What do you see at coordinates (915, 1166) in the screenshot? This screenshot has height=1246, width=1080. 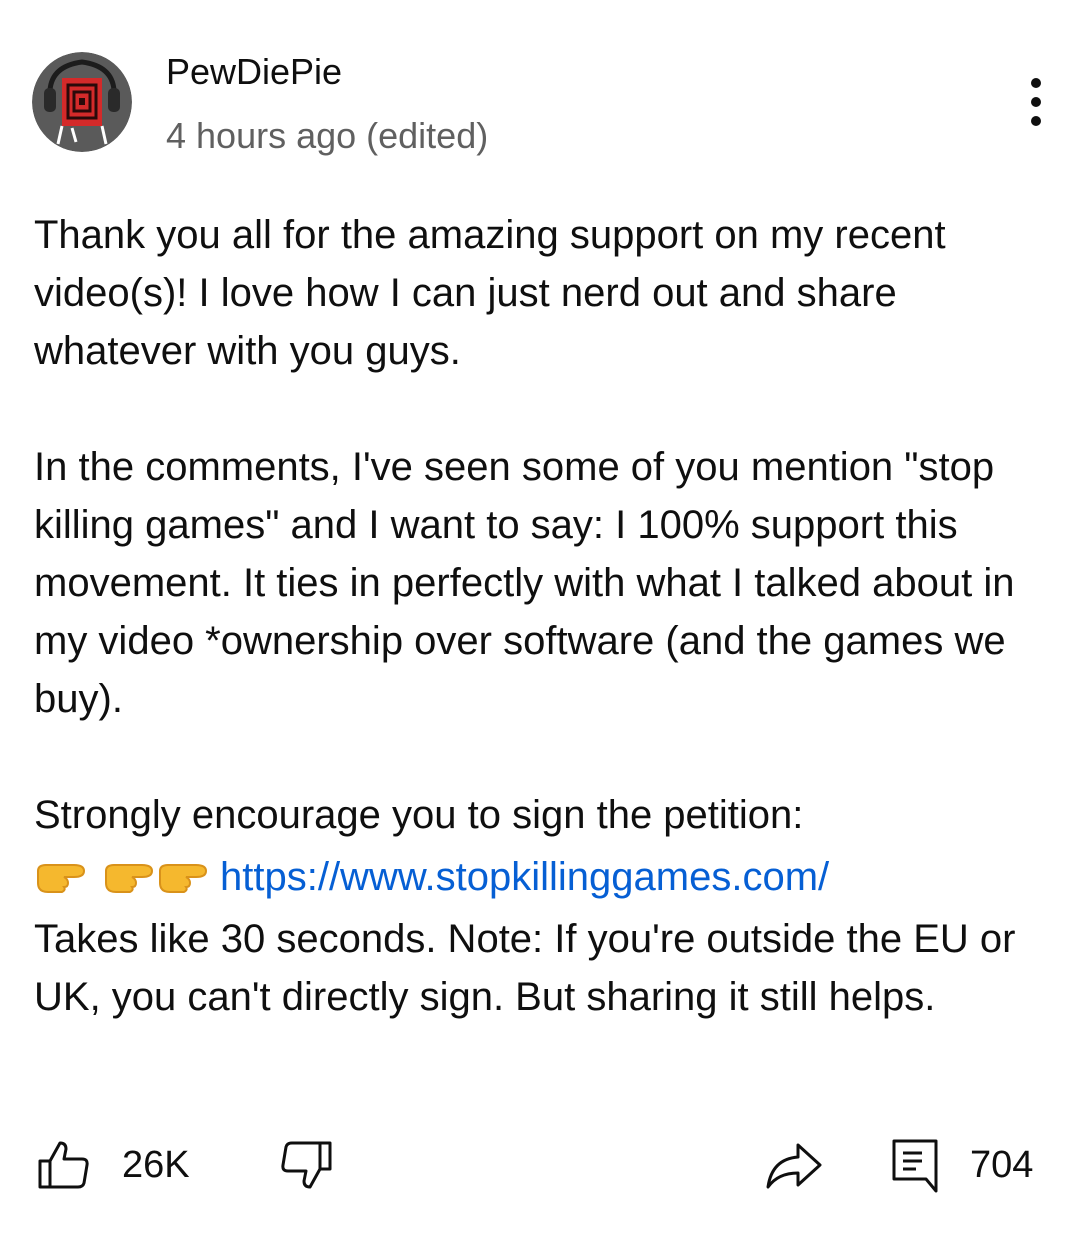 I see `comment-icon` at bounding box center [915, 1166].